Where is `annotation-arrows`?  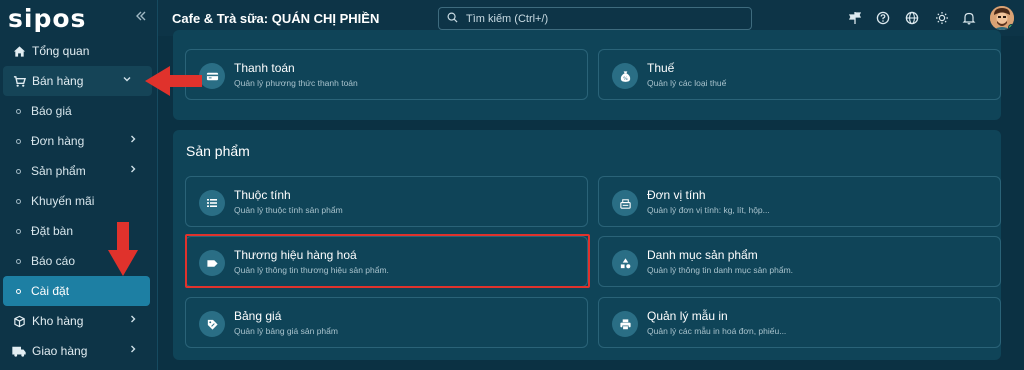 annotation-arrows is located at coordinates (155, 171).